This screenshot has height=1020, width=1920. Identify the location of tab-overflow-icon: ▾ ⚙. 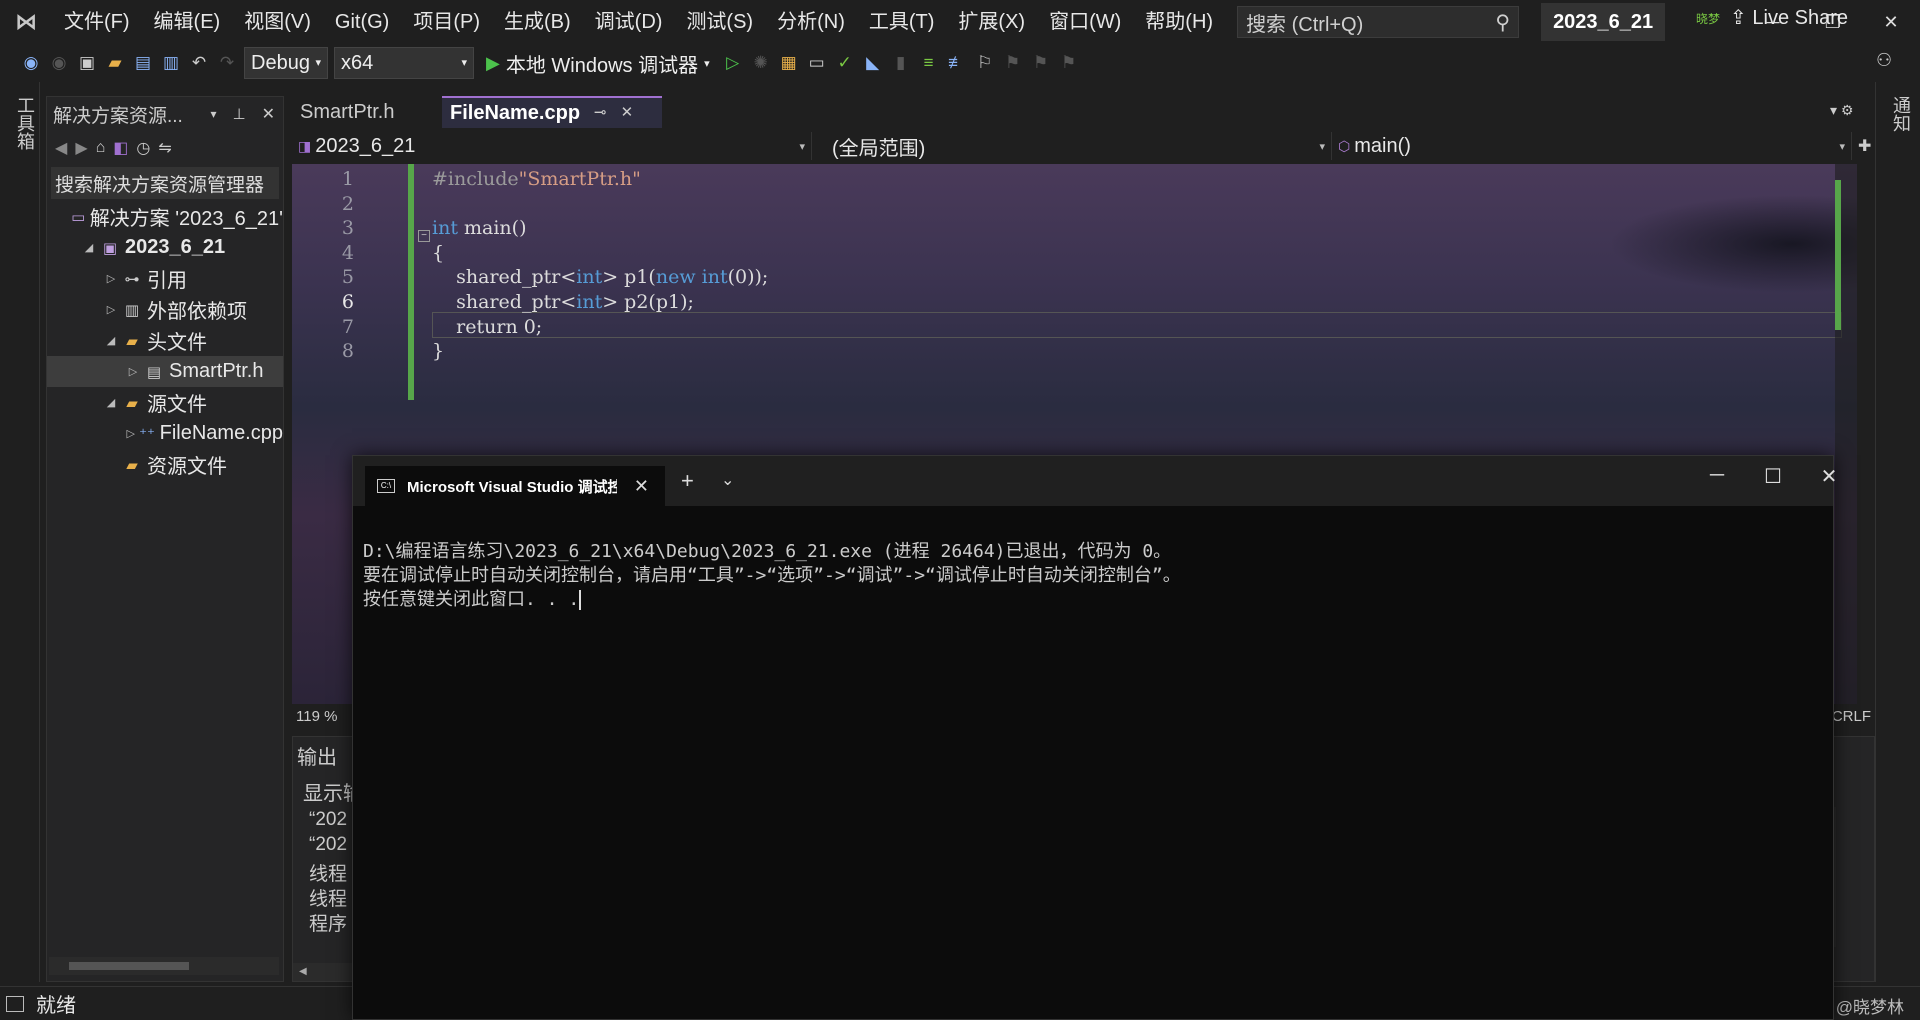
(1841, 110).